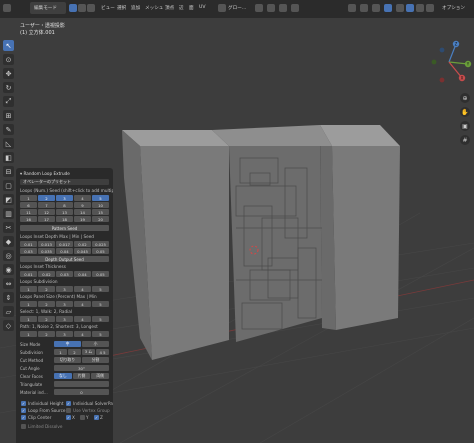 This screenshot has width=474, height=443. I want to click on thickness-value: 0.04, so click(82, 274).